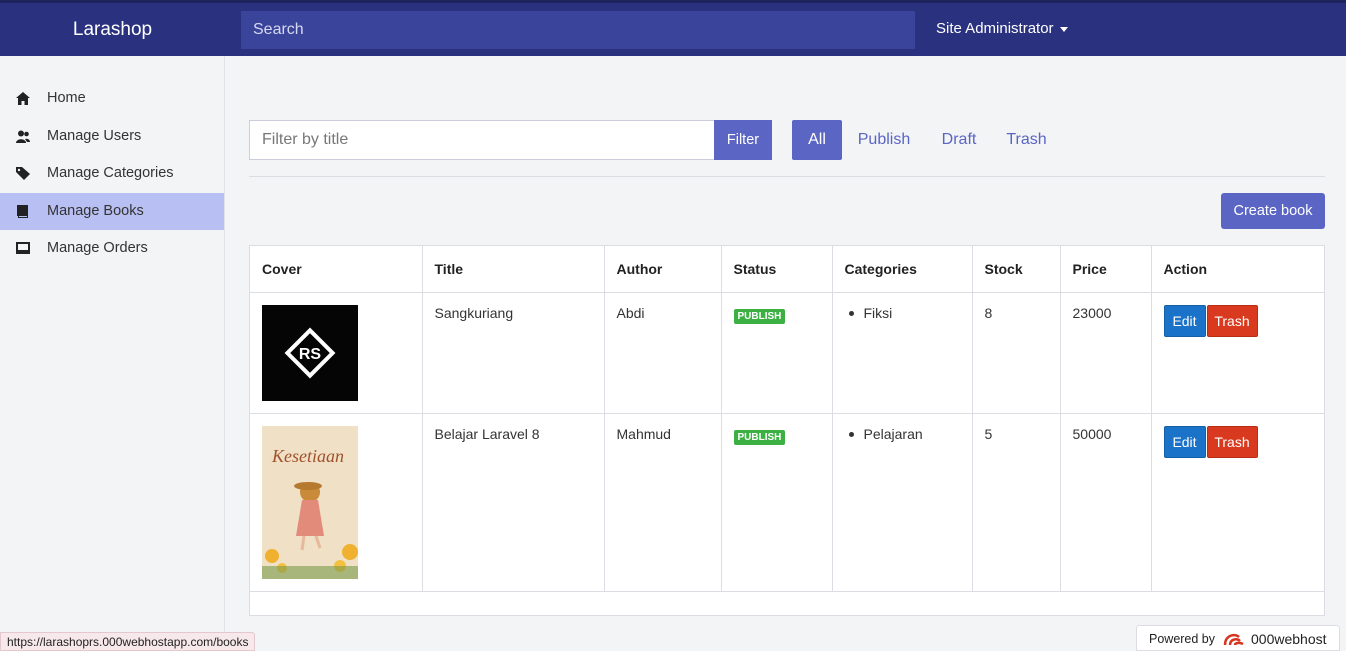 The image size is (1346, 651). What do you see at coordinates (743, 140) in the screenshot?
I see `filter-button: Filter` at bounding box center [743, 140].